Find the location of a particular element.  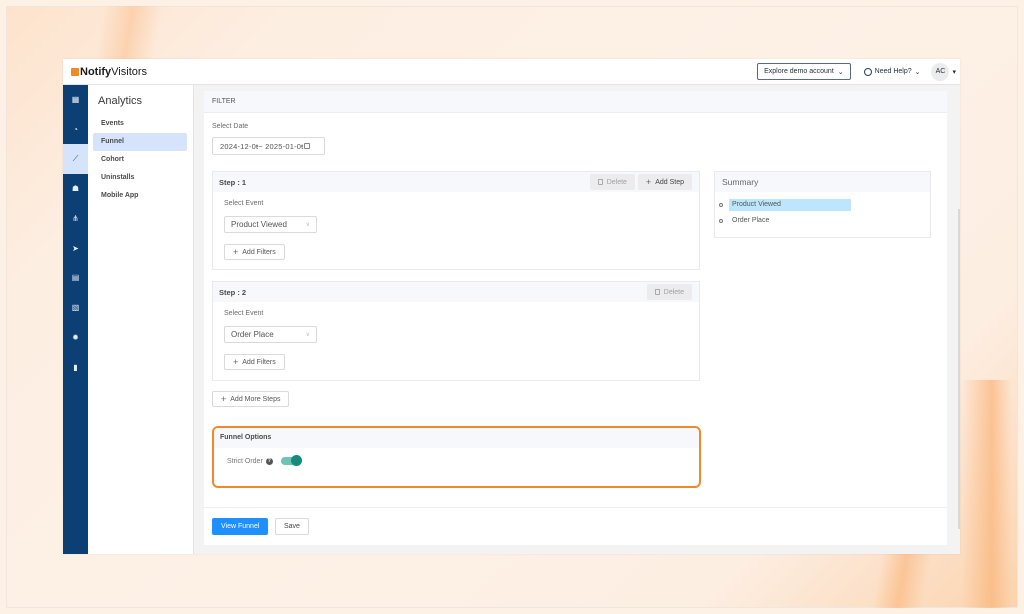

hierarchy-icon: ⋔ is located at coordinates (75, 219).